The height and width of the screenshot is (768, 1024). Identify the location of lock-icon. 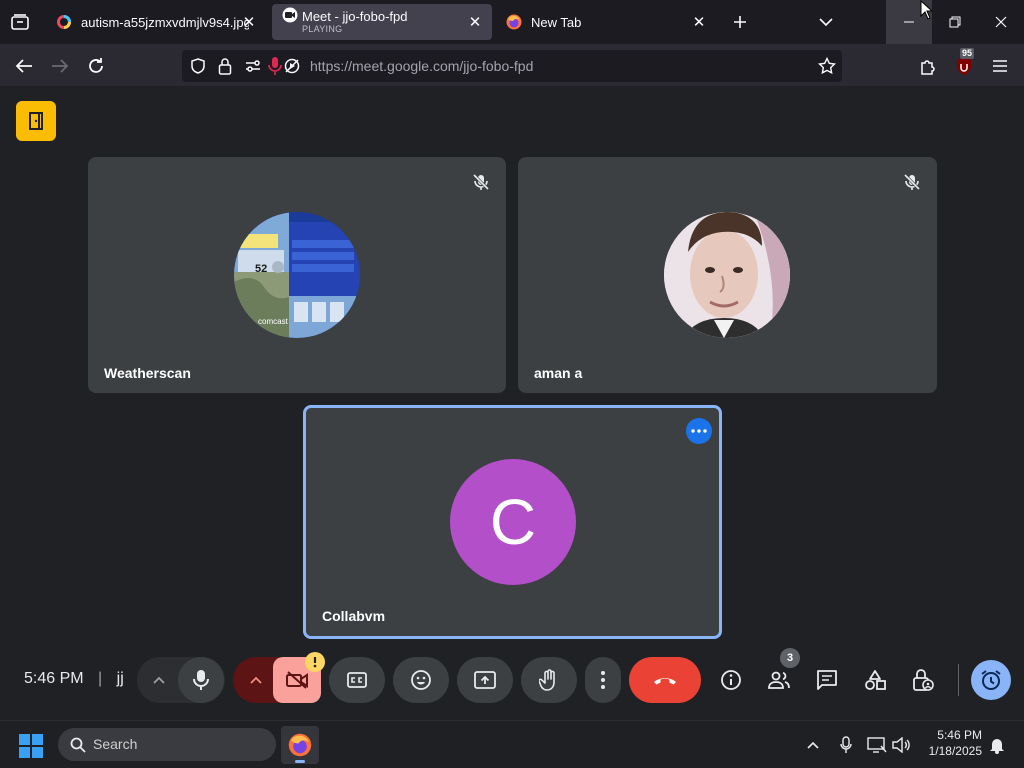
(225, 66).